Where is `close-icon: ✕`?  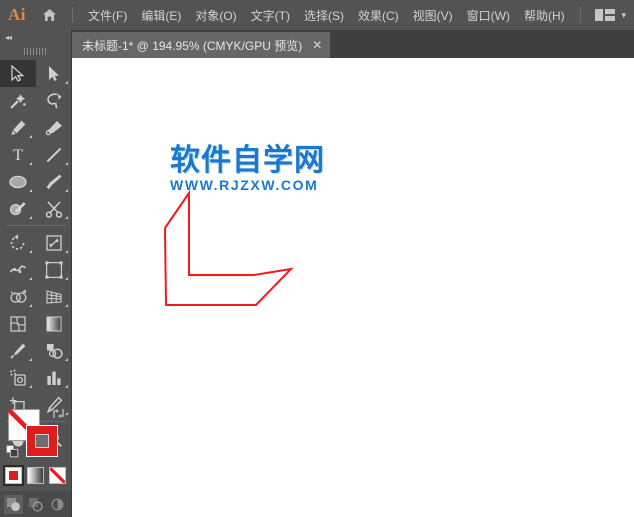 close-icon: ✕ is located at coordinates (317, 45).